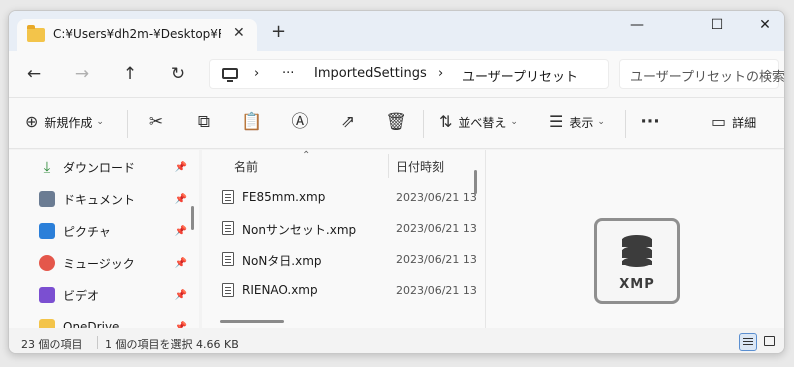  I want to click on column-header-date: 日付時刻, so click(420, 166).